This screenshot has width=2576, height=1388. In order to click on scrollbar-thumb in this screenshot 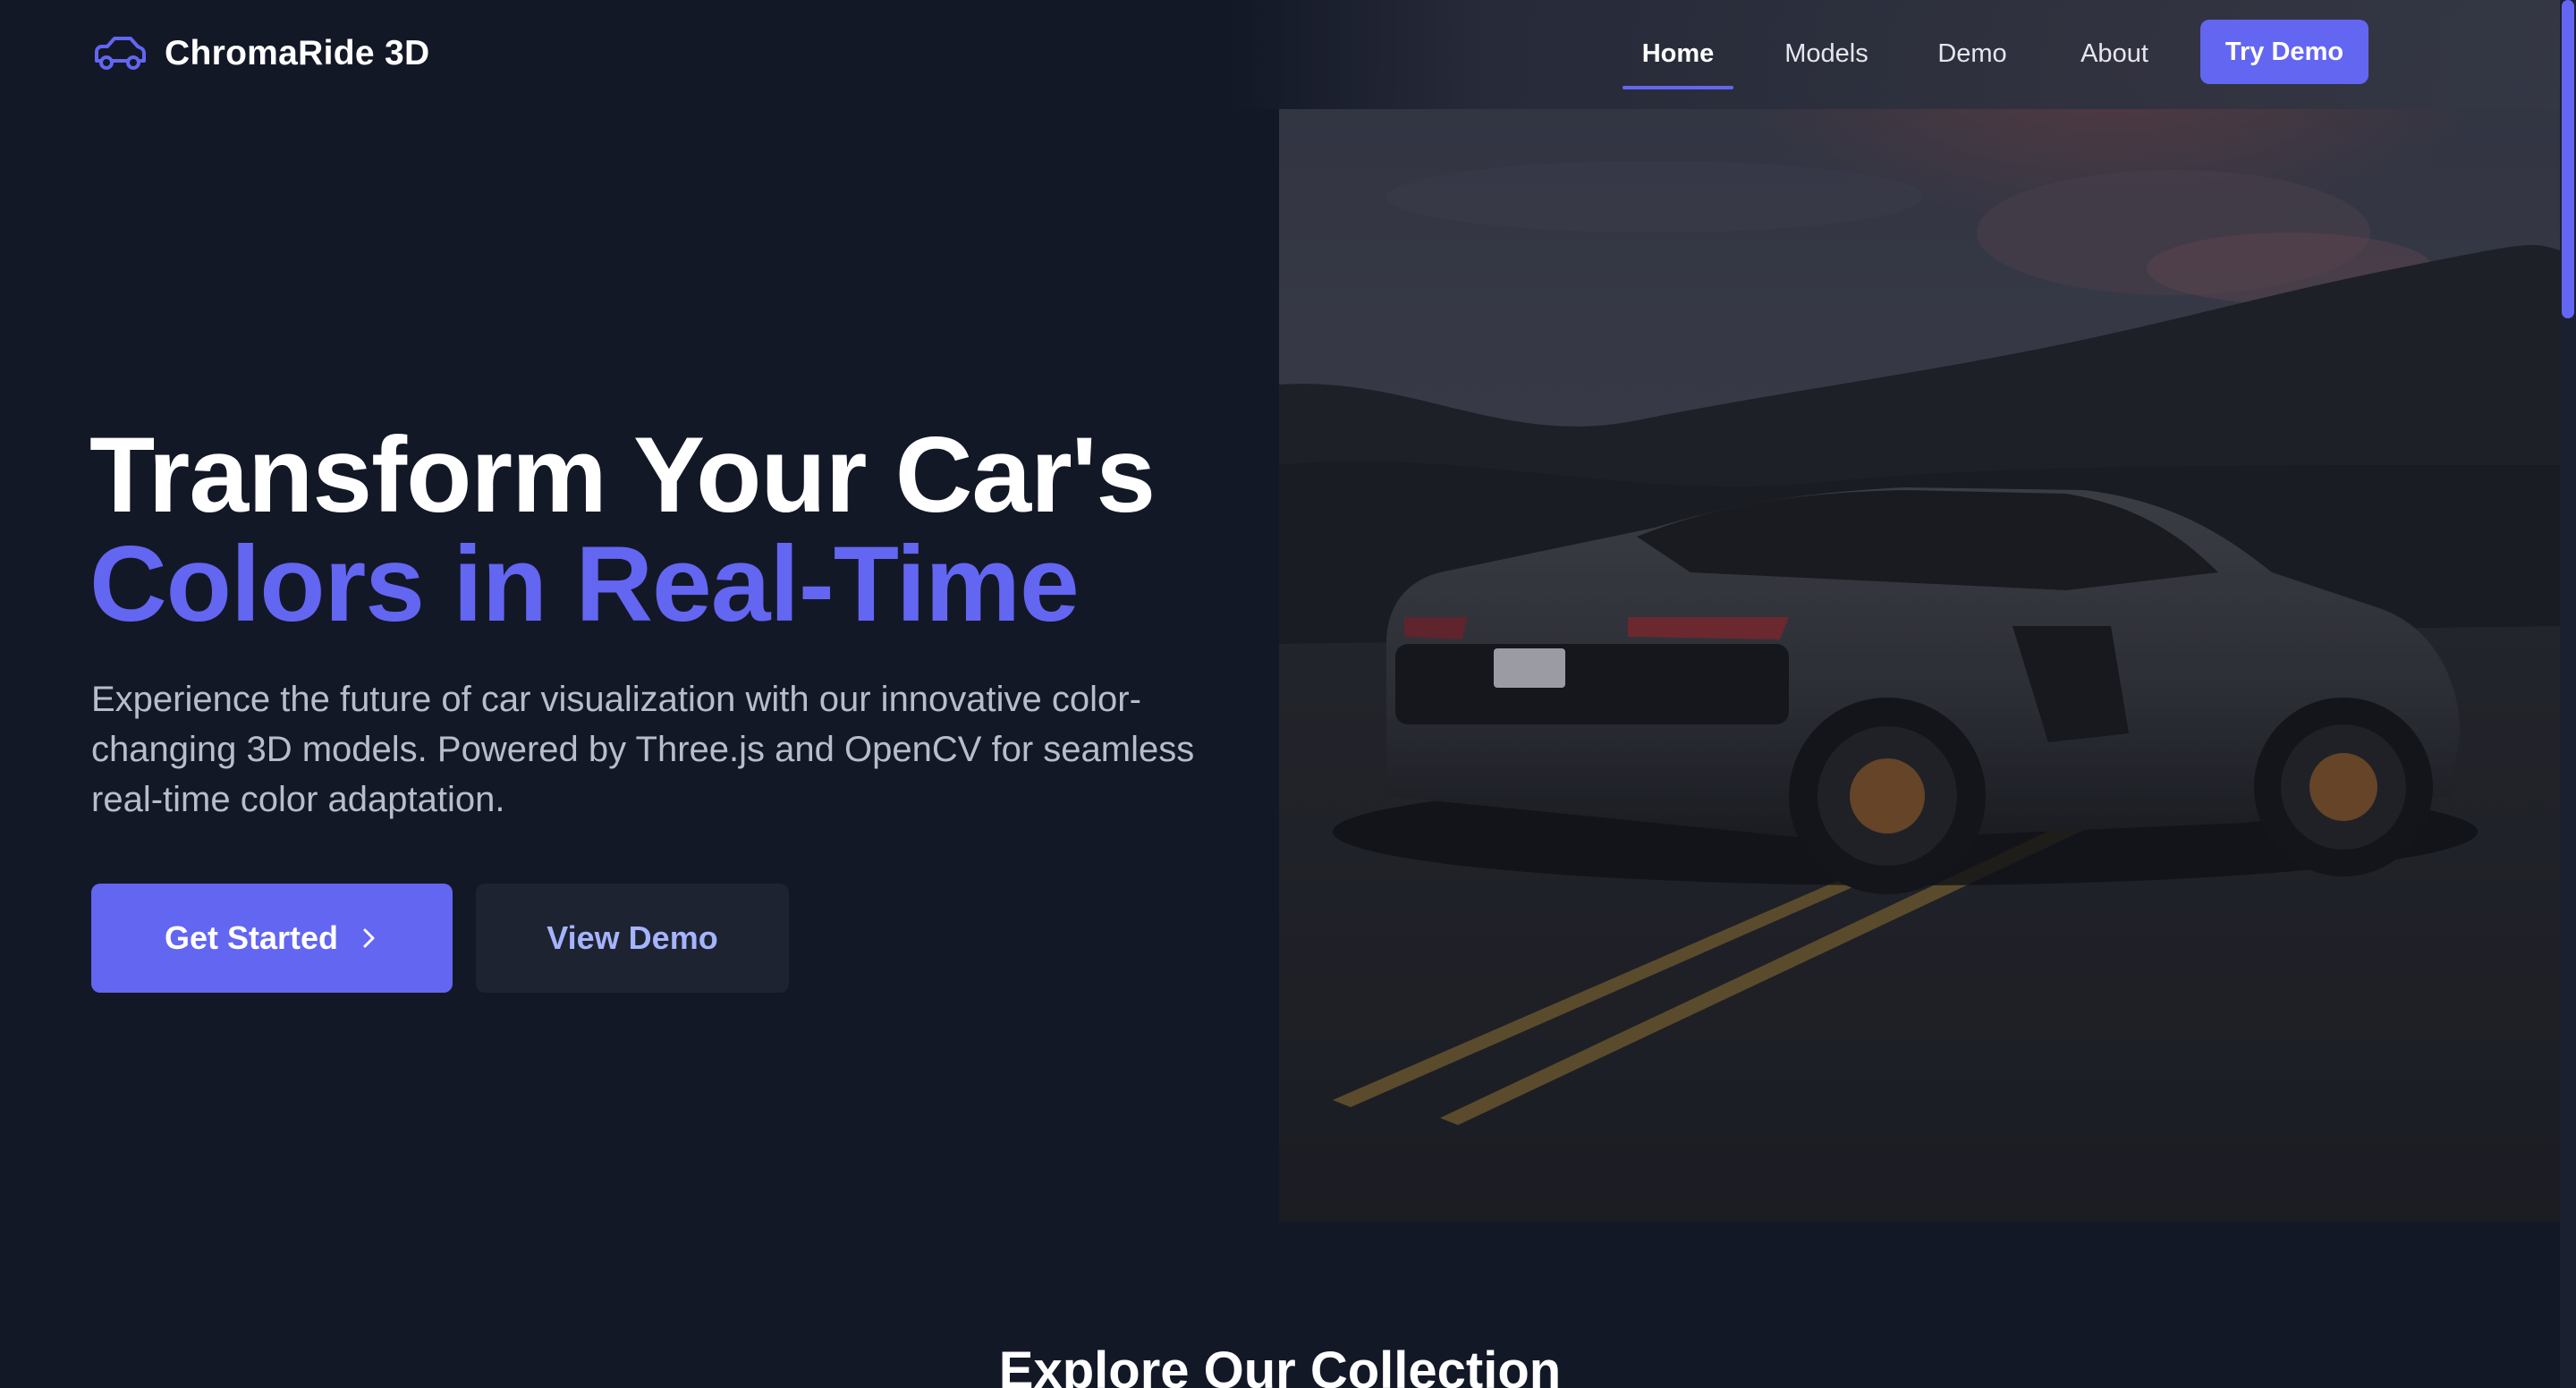, I will do `click(2568, 159)`.